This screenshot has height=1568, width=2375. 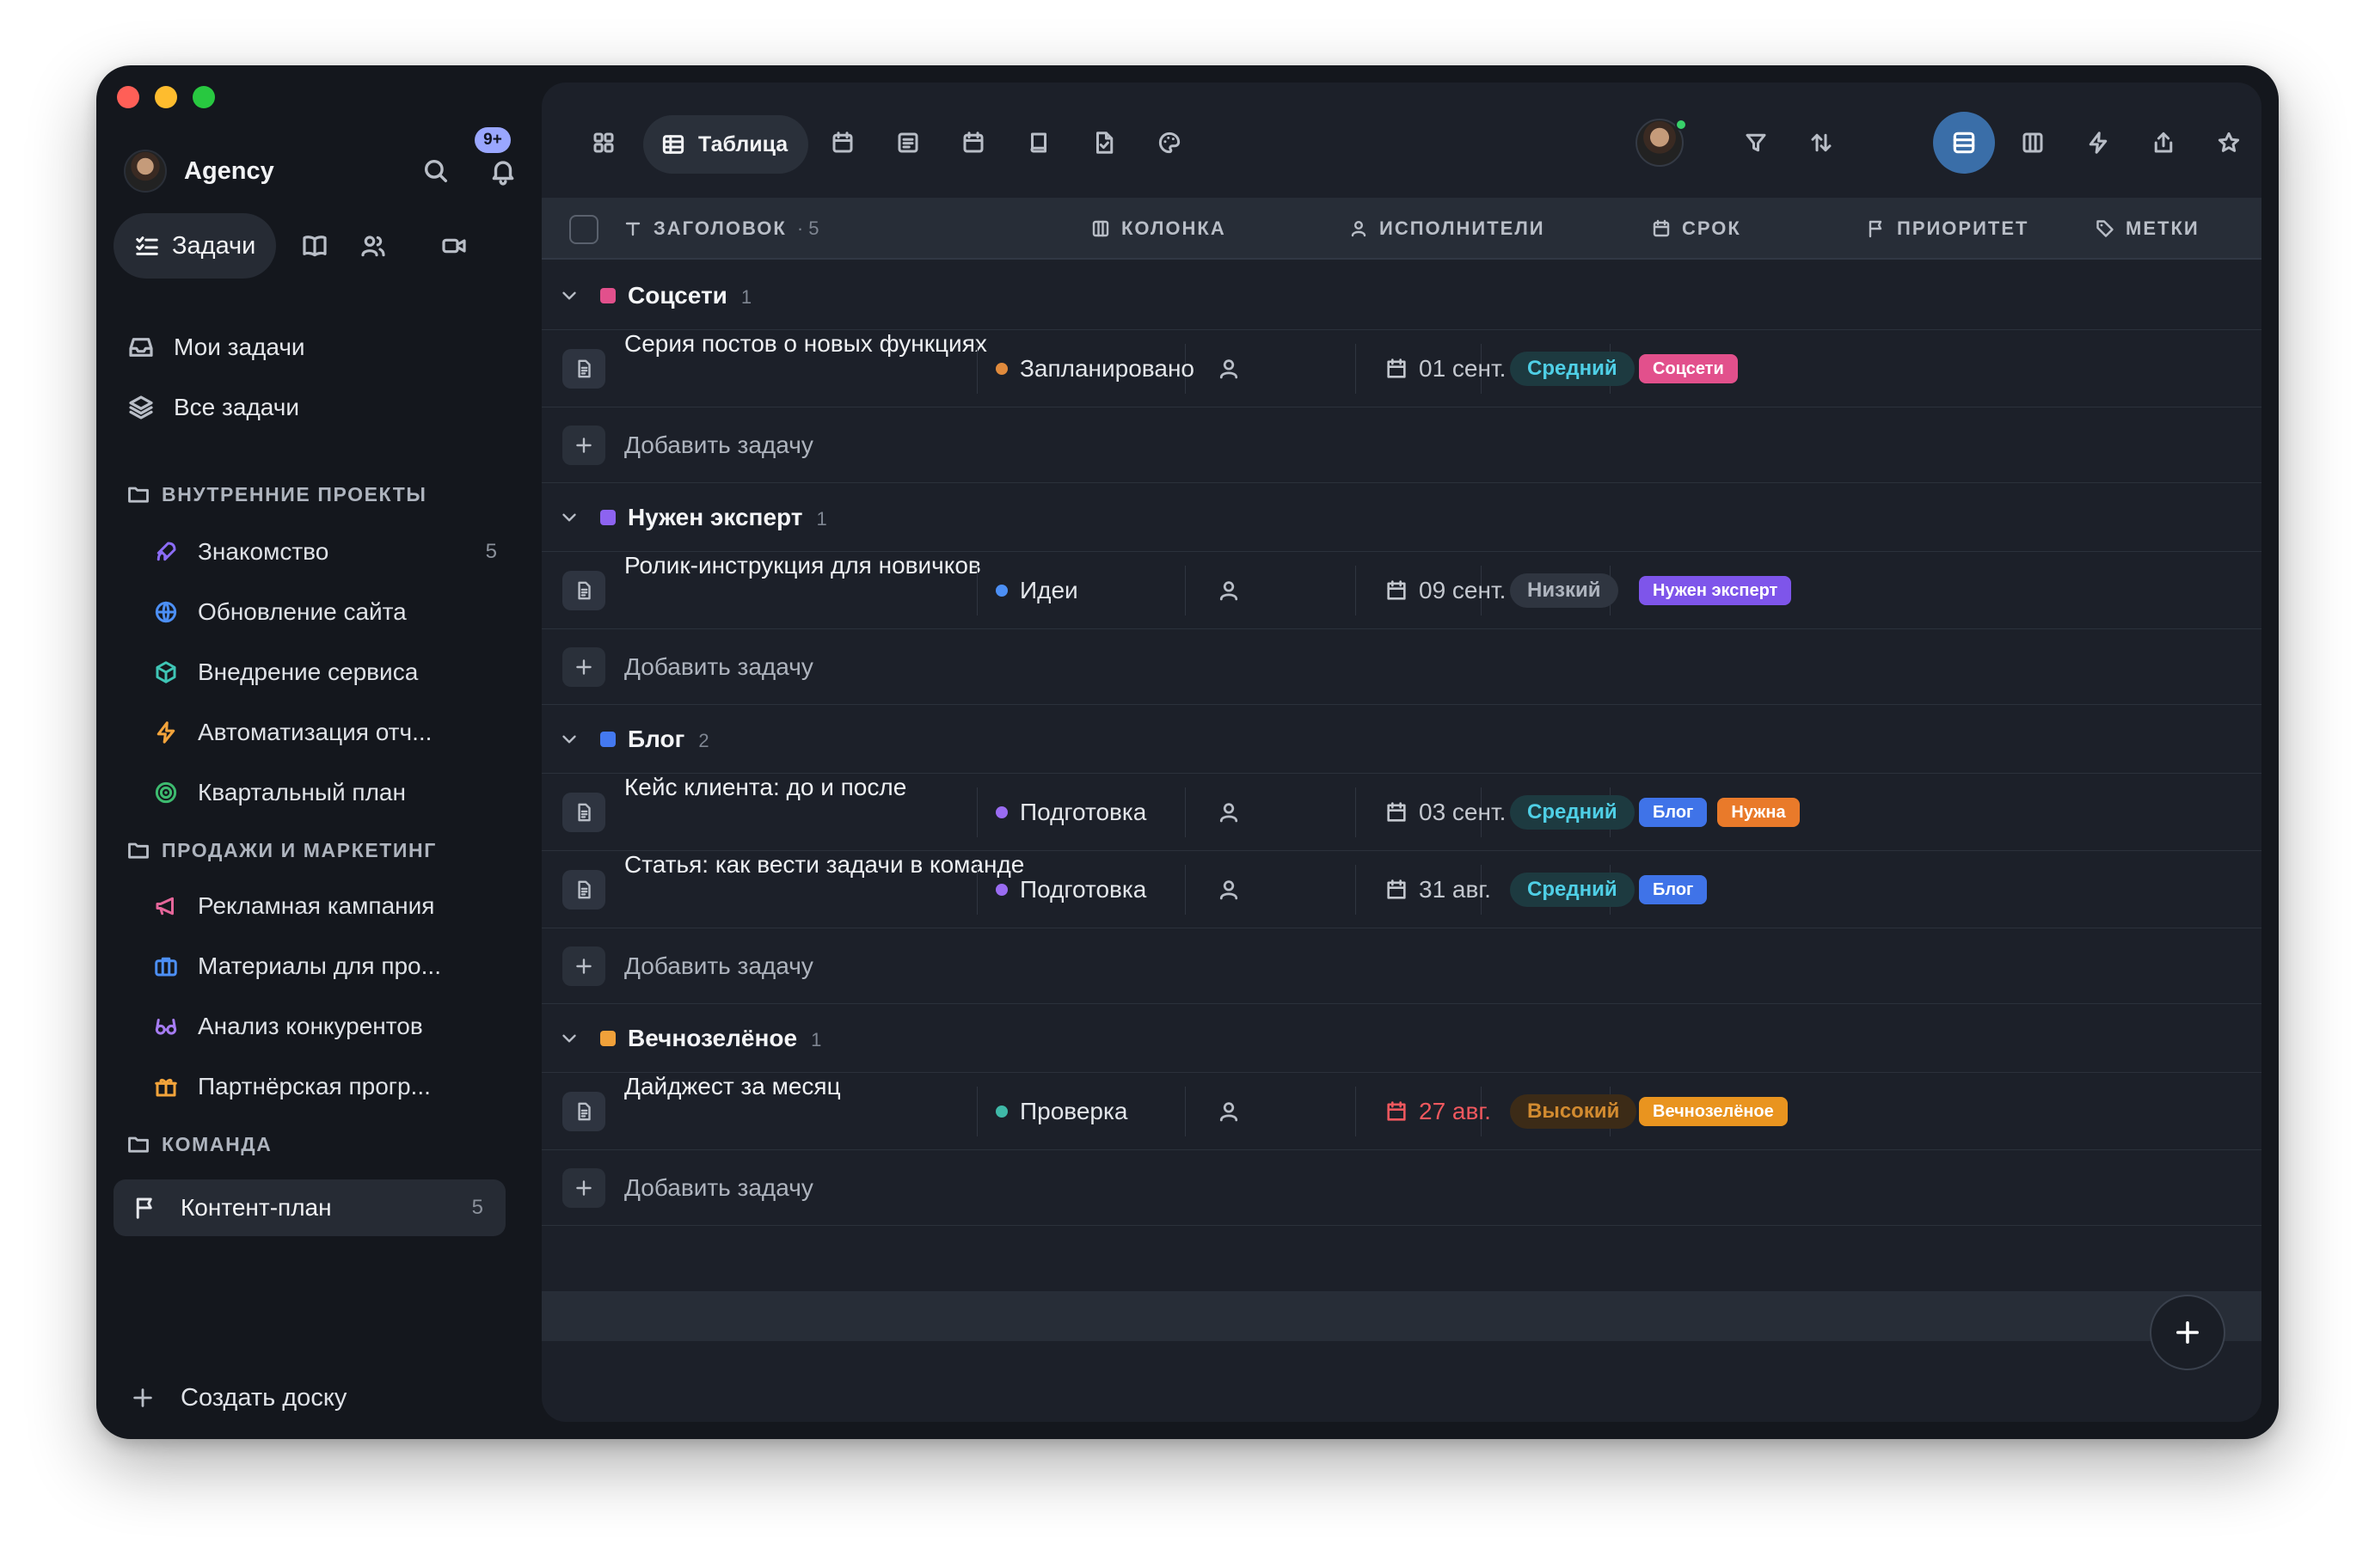 What do you see at coordinates (236, 1398) in the screenshot?
I see `create-board-button: Создать доску` at bounding box center [236, 1398].